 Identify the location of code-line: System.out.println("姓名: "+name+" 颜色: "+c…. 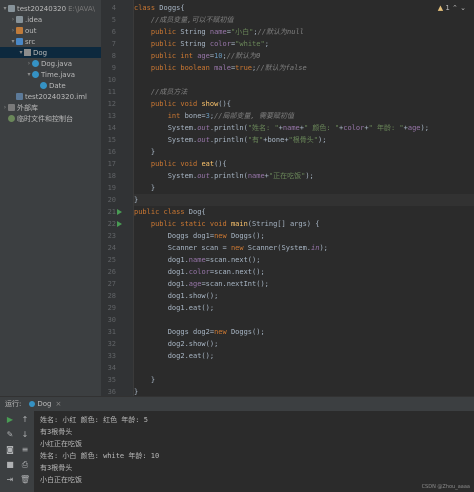
(281, 128).